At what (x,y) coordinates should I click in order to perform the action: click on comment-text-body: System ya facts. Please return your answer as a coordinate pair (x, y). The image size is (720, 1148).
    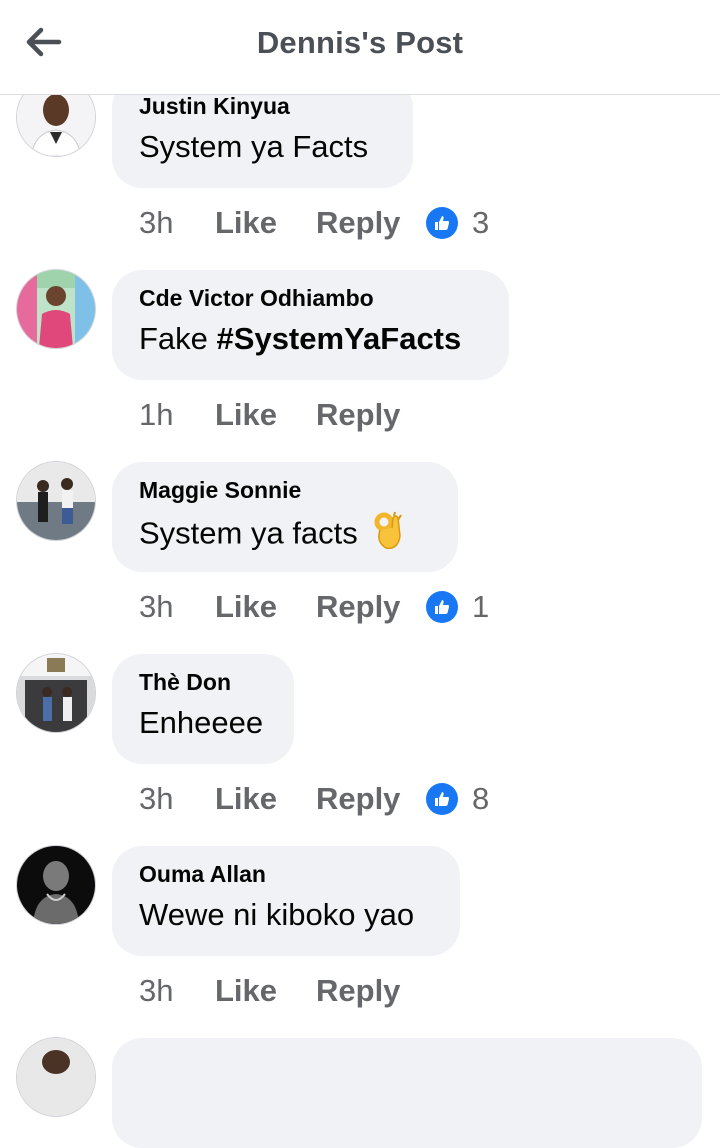
    Looking at the image, I should click on (248, 533).